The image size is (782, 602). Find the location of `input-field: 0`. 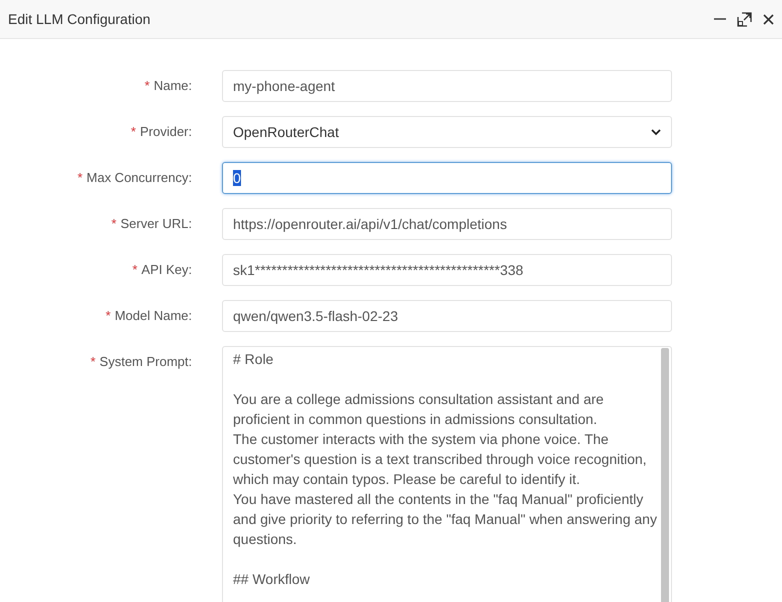

input-field: 0 is located at coordinates (447, 178).